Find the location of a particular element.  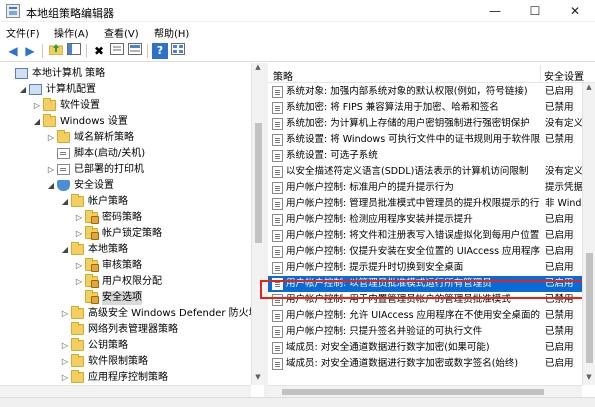

policy-row: 系统加密: 将 FIPS 兼容算法用于加密、哈希和签名 已禁用 is located at coordinates (431, 108).